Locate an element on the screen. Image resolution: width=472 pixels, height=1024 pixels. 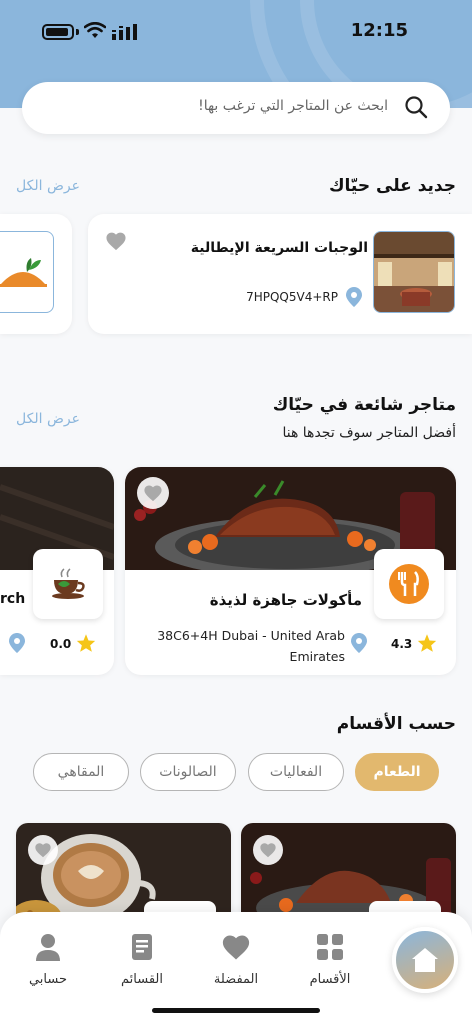
home-icon is located at coordinates (425, 960).